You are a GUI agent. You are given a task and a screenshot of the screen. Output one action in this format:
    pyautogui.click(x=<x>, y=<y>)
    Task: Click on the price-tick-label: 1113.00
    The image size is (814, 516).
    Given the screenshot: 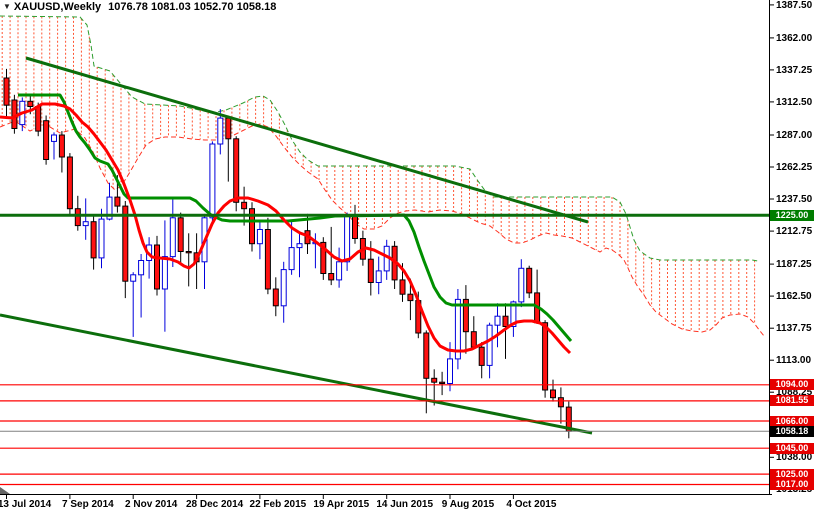 What is the action you would take?
    pyautogui.click(x=794, y=361)
    